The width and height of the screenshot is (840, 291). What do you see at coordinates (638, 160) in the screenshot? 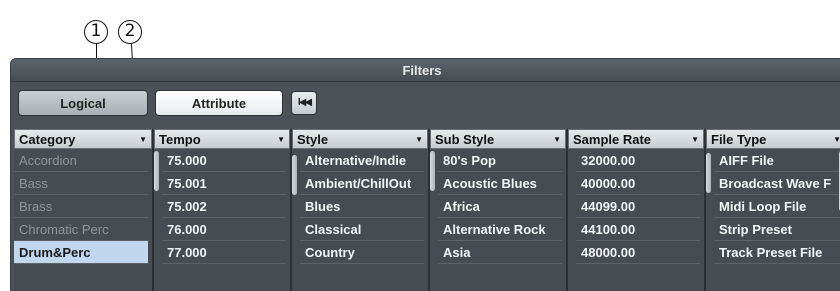
I see `list-item: 32000.00` at bounding box center [638, 160].